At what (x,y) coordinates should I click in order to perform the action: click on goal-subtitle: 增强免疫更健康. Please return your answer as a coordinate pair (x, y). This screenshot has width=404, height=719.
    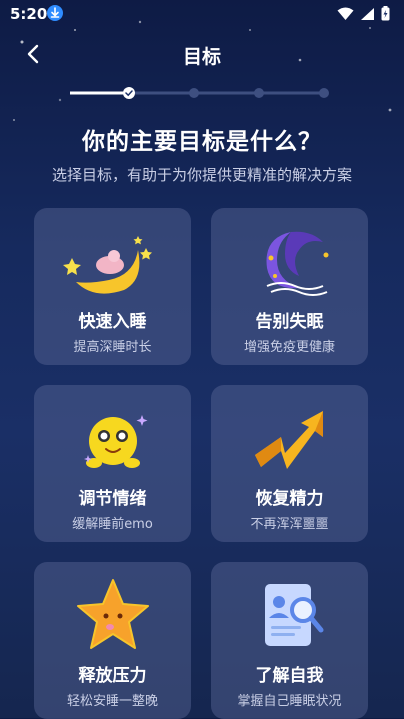
    Looking at the image, I should click on (289, 347).